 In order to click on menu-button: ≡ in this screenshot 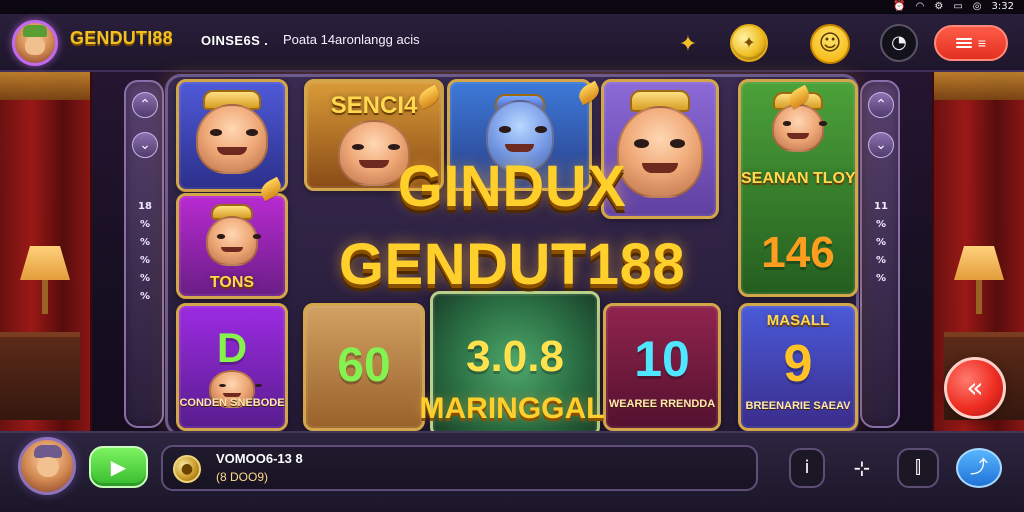, I will do `click(971, 43)`.